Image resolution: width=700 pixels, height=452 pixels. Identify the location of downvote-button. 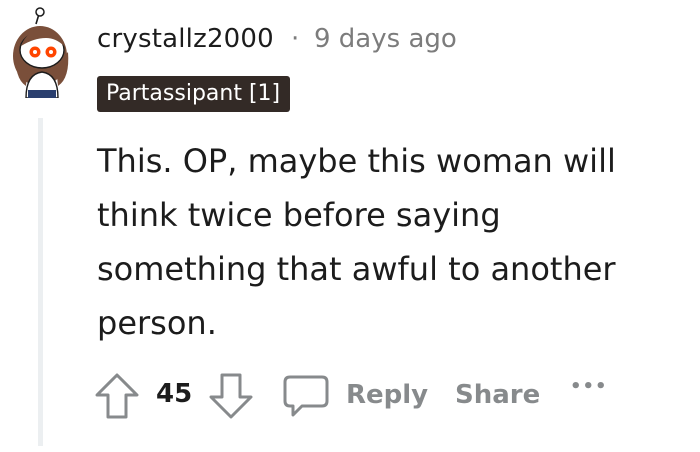
(231, 398).